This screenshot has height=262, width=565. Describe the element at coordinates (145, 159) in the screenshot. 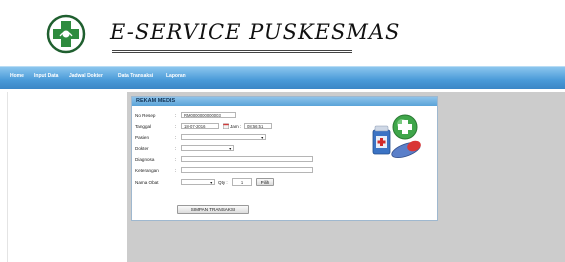

I see `diagnosa-label: Diagnosa` at that location.